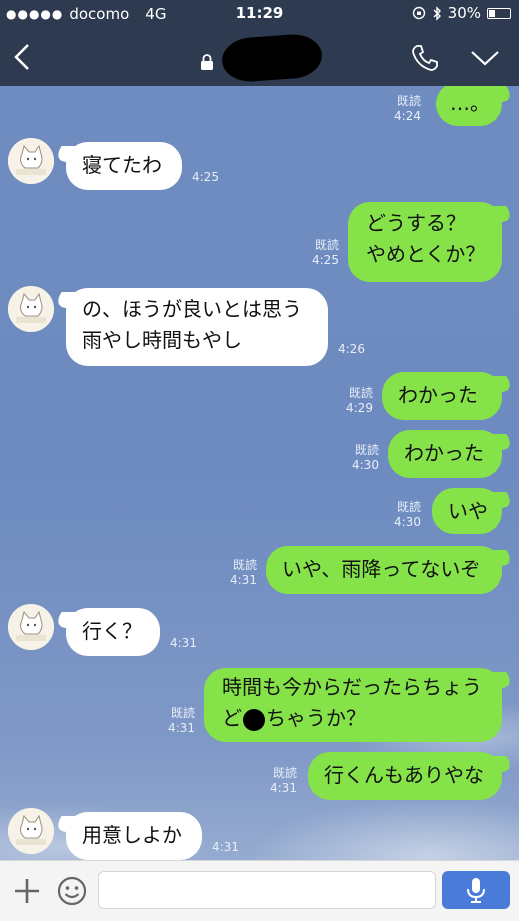 The image size is (519, 921). Describe the element at coordinates (207, 61) in the screenshot. I see `lock-icon` at that location.